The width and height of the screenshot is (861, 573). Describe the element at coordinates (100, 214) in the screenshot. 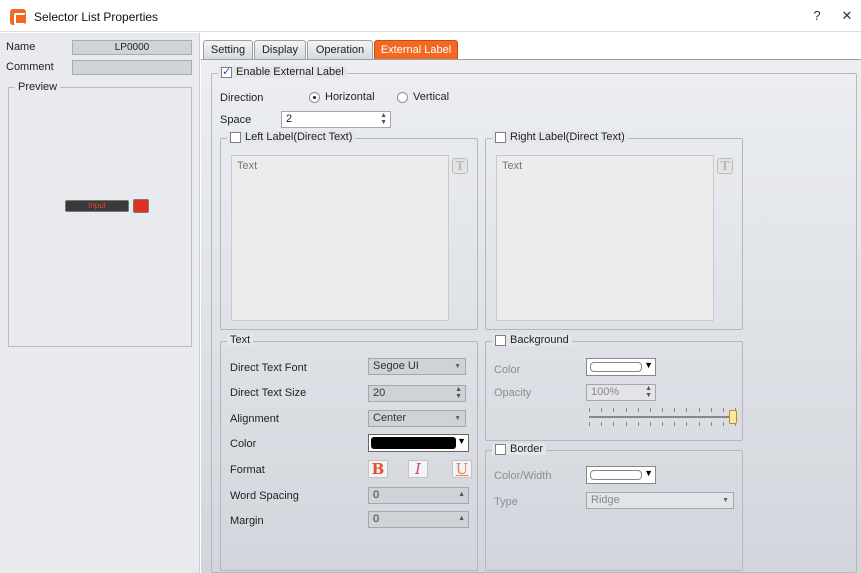

I see `preview-group: Preview Input` at that location.